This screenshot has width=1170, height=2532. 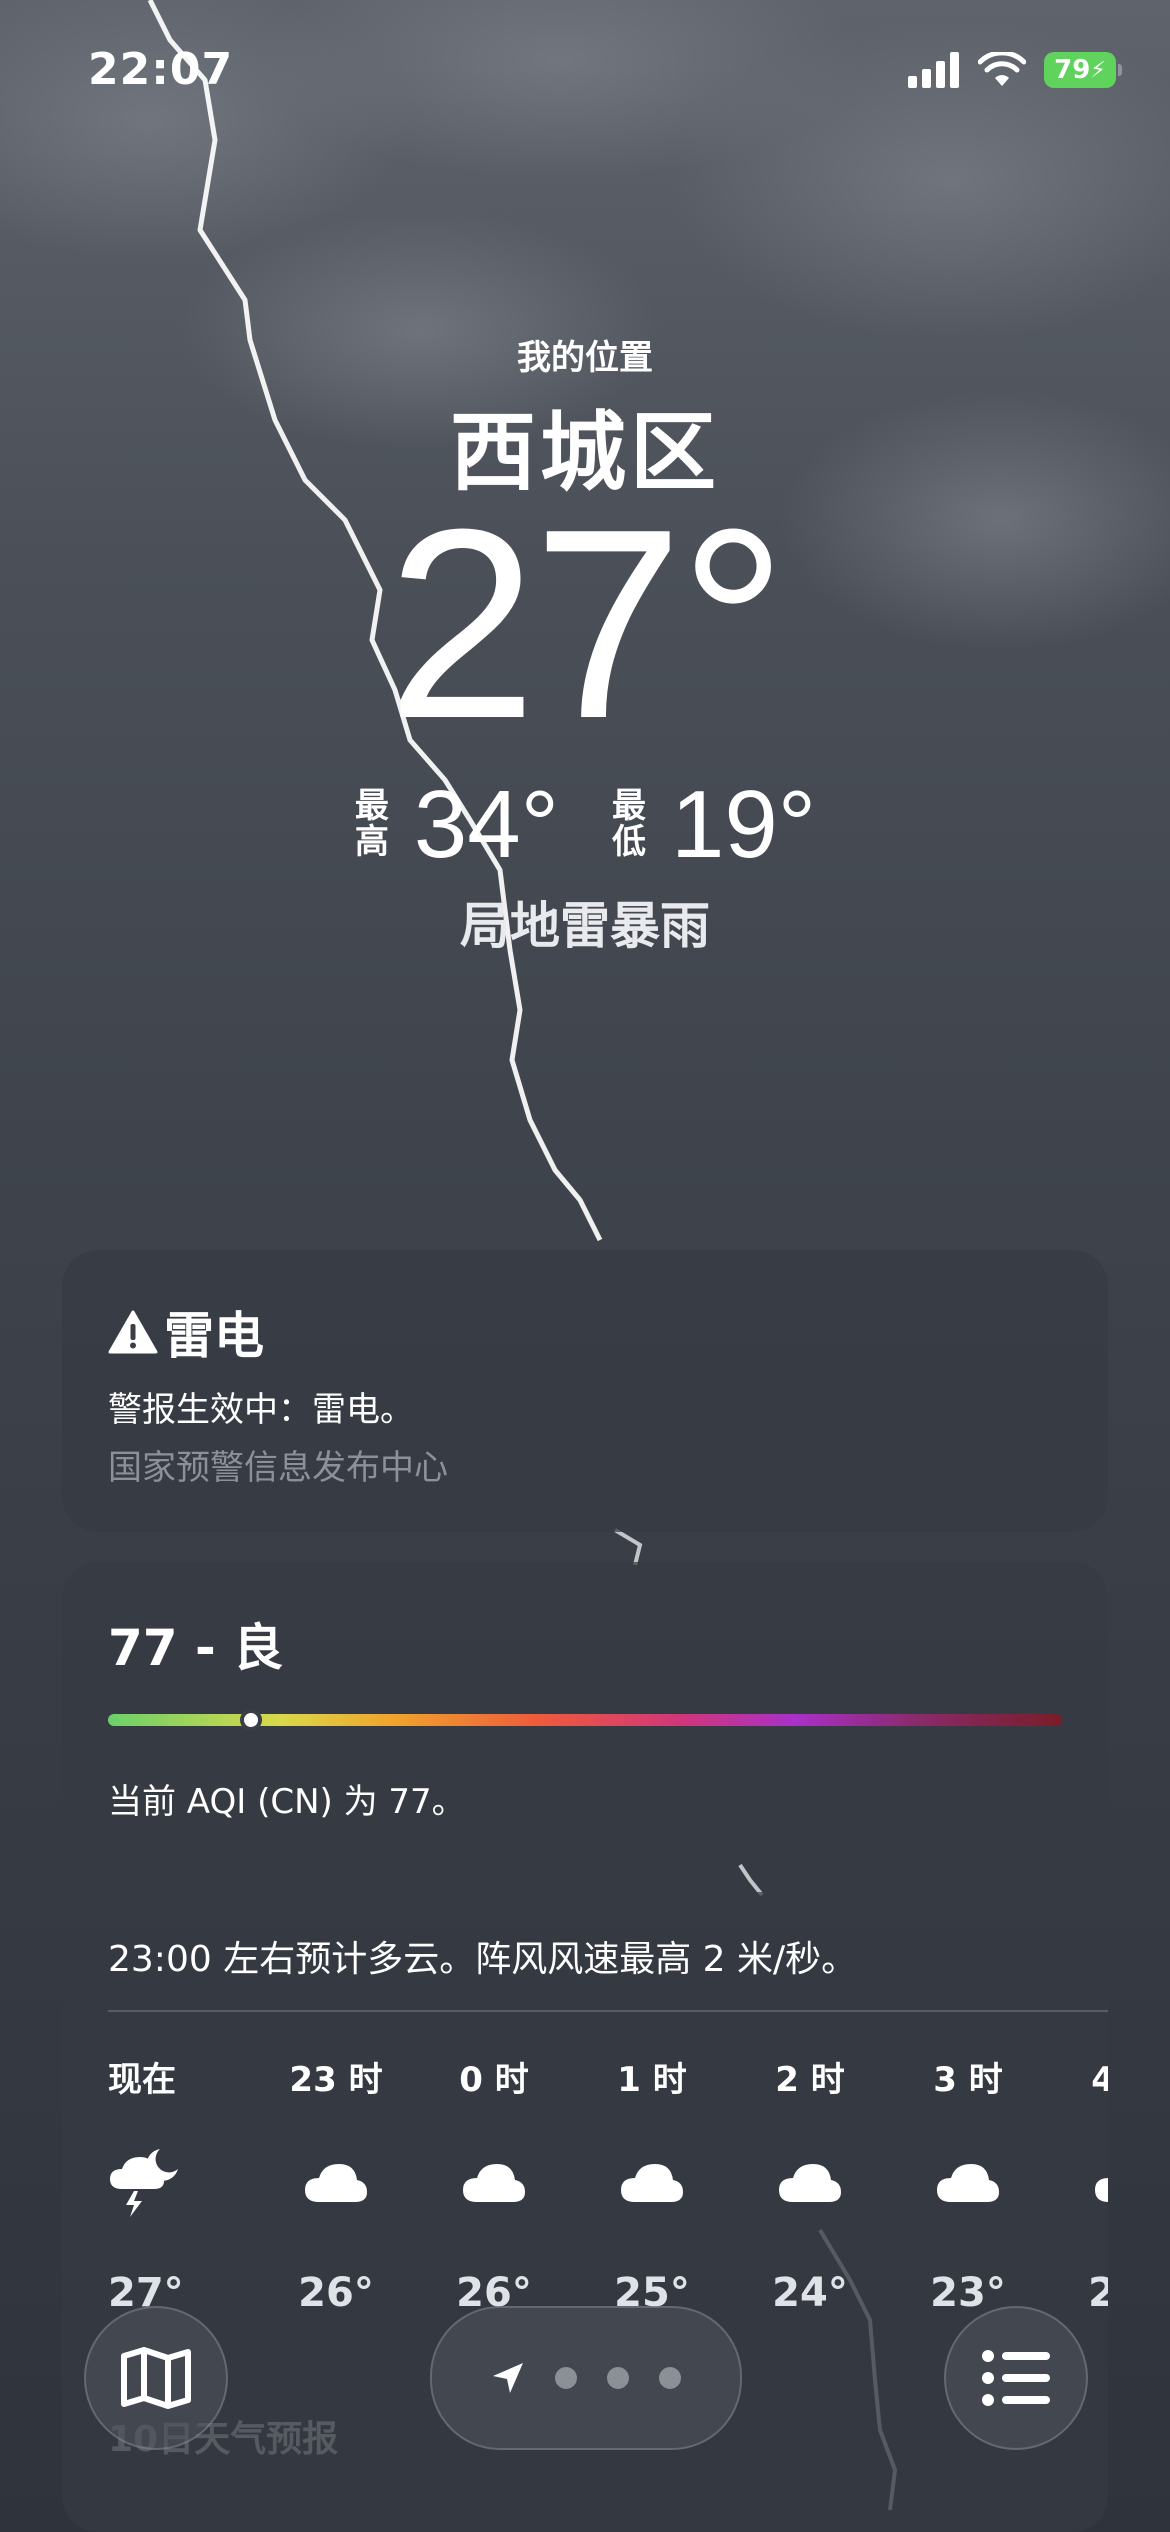 I want to click on alert-title: 雷电, so click(x=214, y=1336).